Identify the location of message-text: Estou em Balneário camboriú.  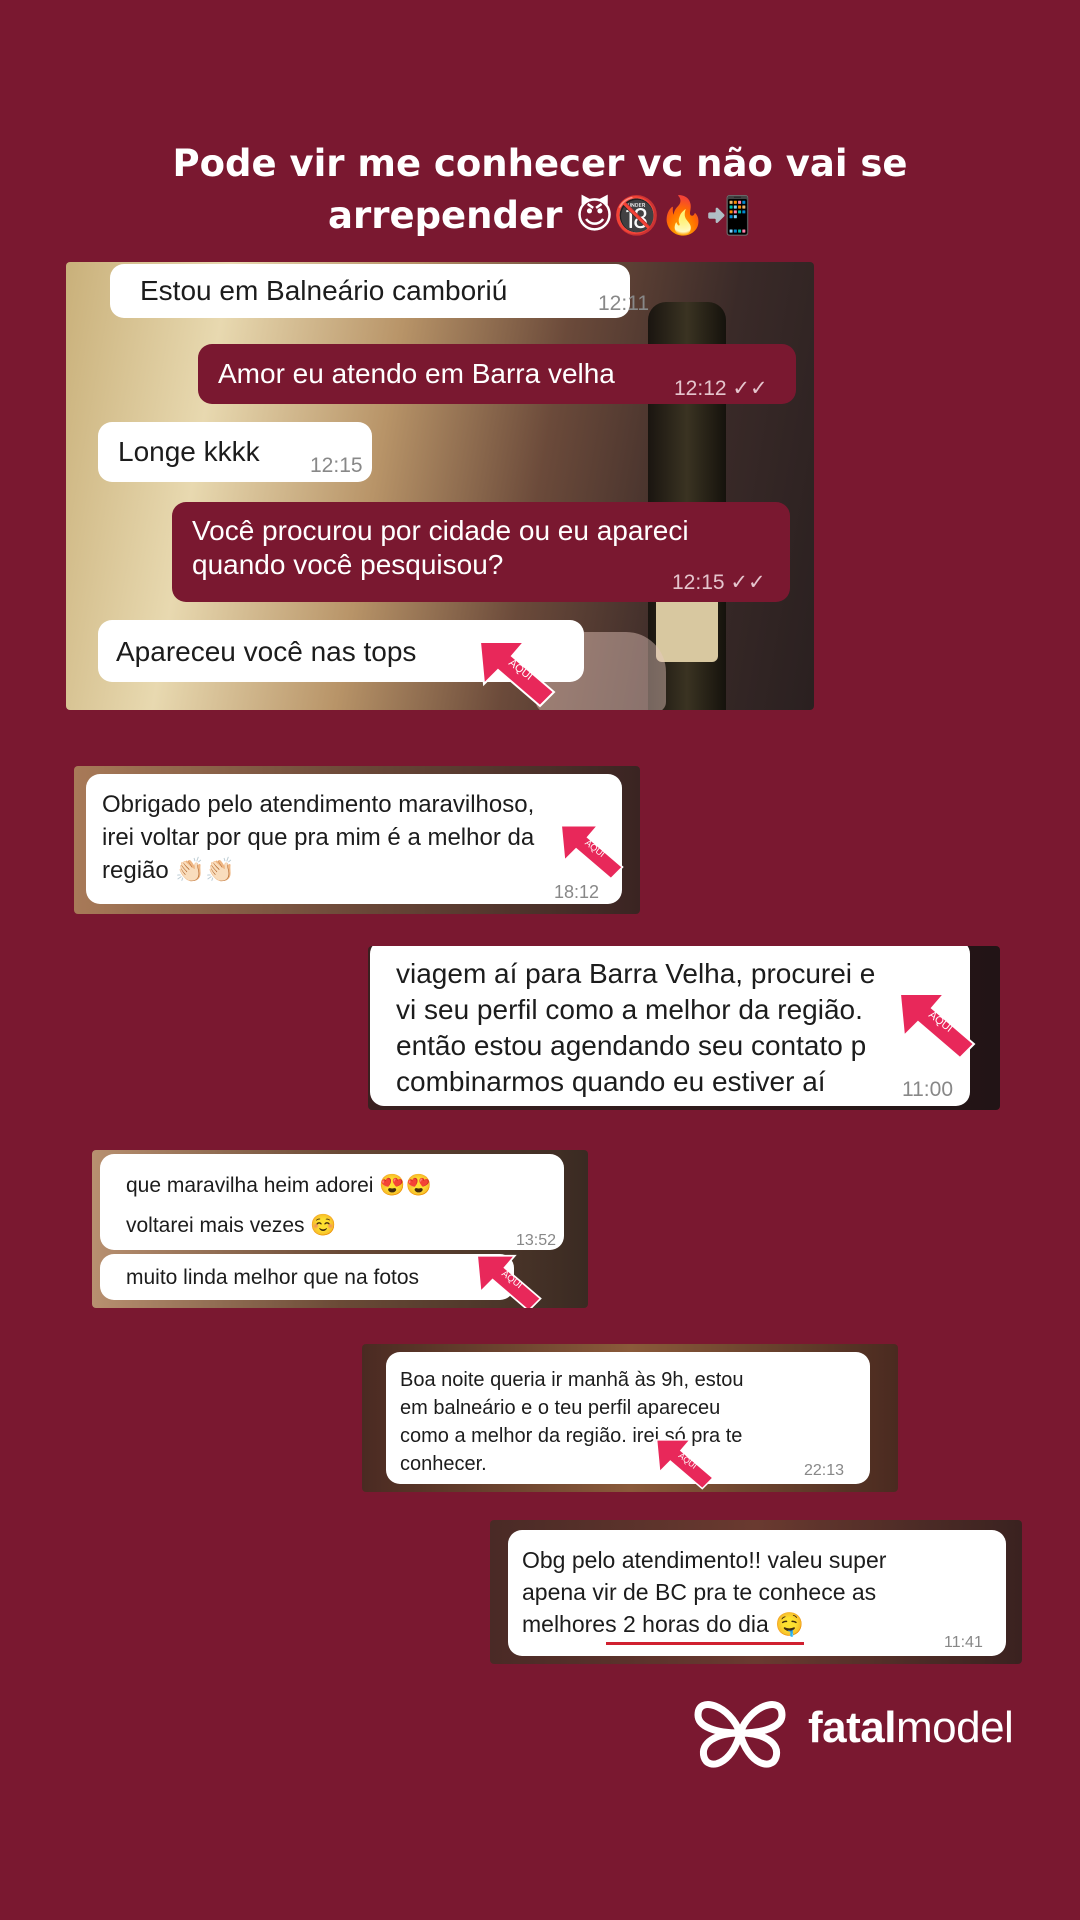
(324, 290).